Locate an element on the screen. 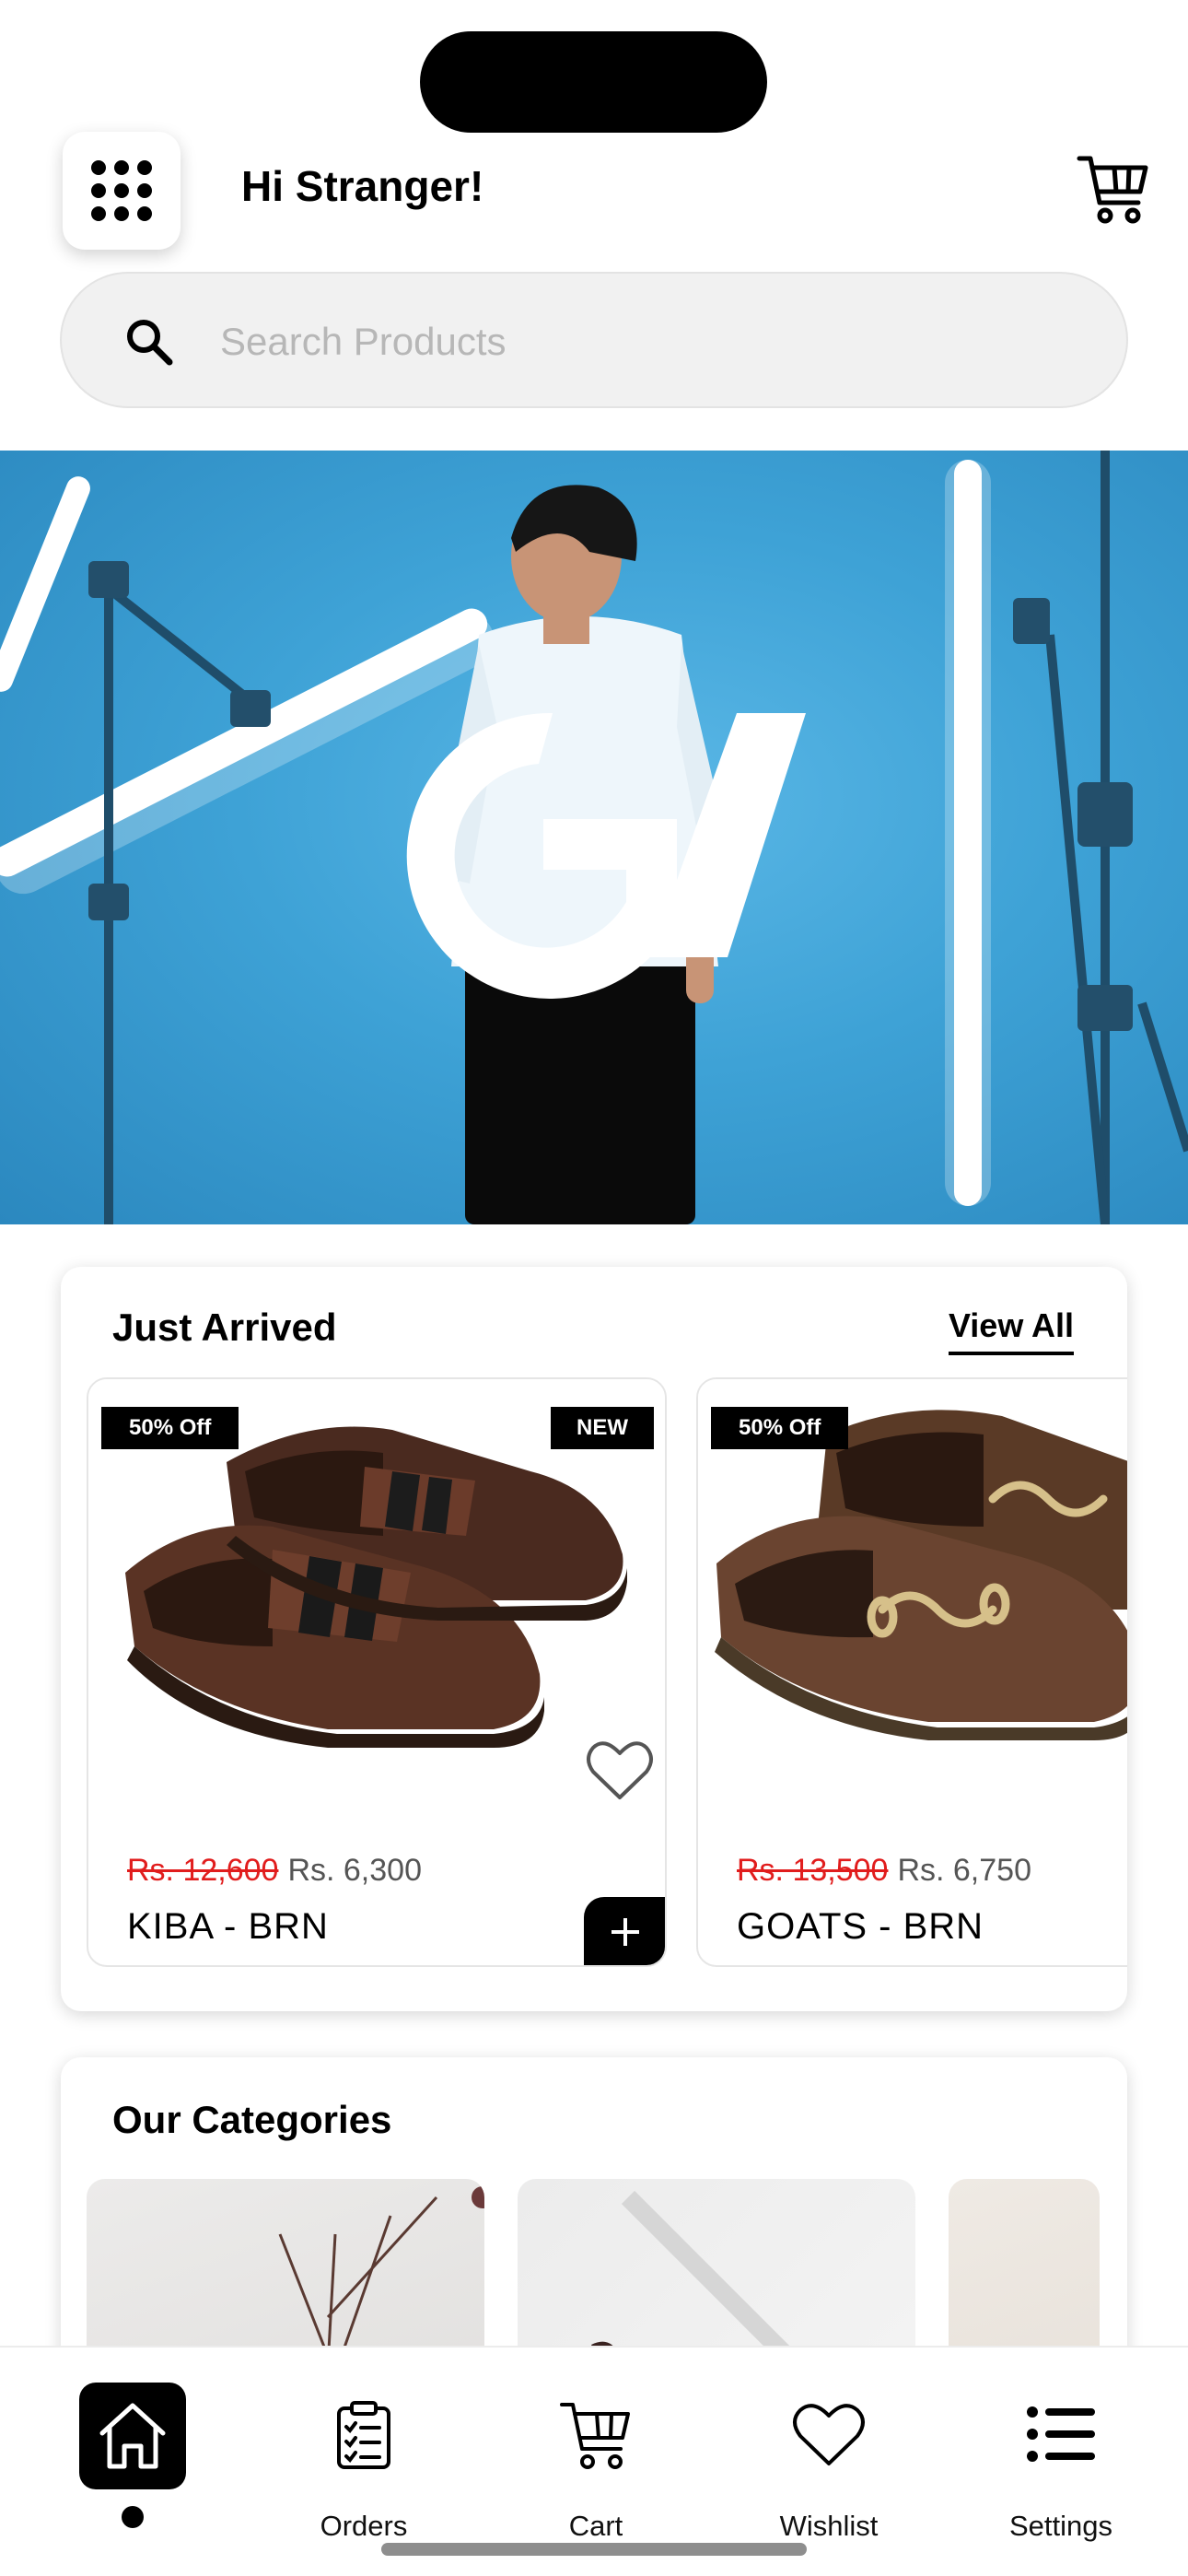 The width and height of the screenshot is (1188, 2576). bottom-navigation: Orders Cart Wishlist Settings is located at coordinates (594, 2461).